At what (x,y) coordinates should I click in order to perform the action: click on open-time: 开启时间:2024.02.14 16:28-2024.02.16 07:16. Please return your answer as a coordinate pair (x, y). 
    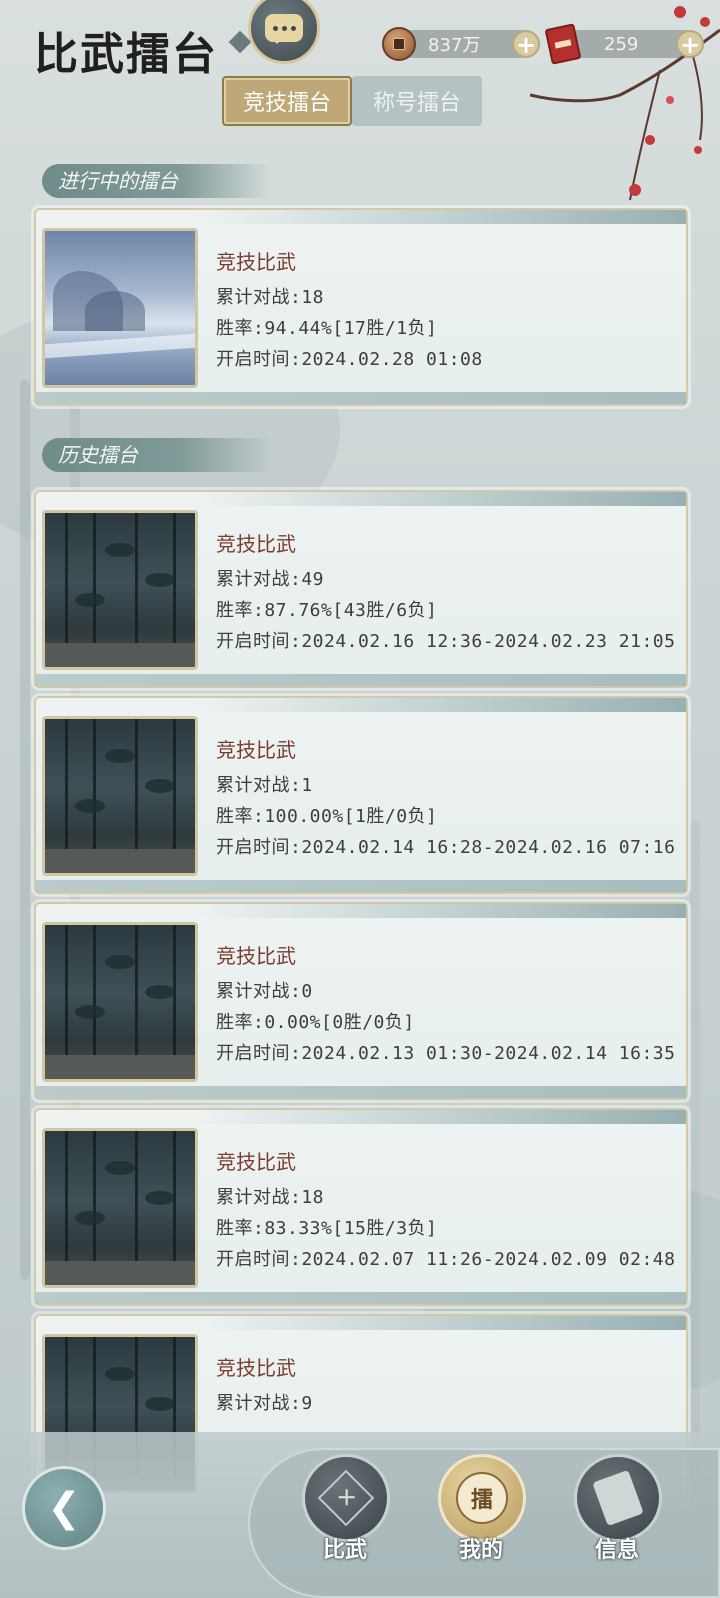
    Looking at the image, I should click on (446, 847).